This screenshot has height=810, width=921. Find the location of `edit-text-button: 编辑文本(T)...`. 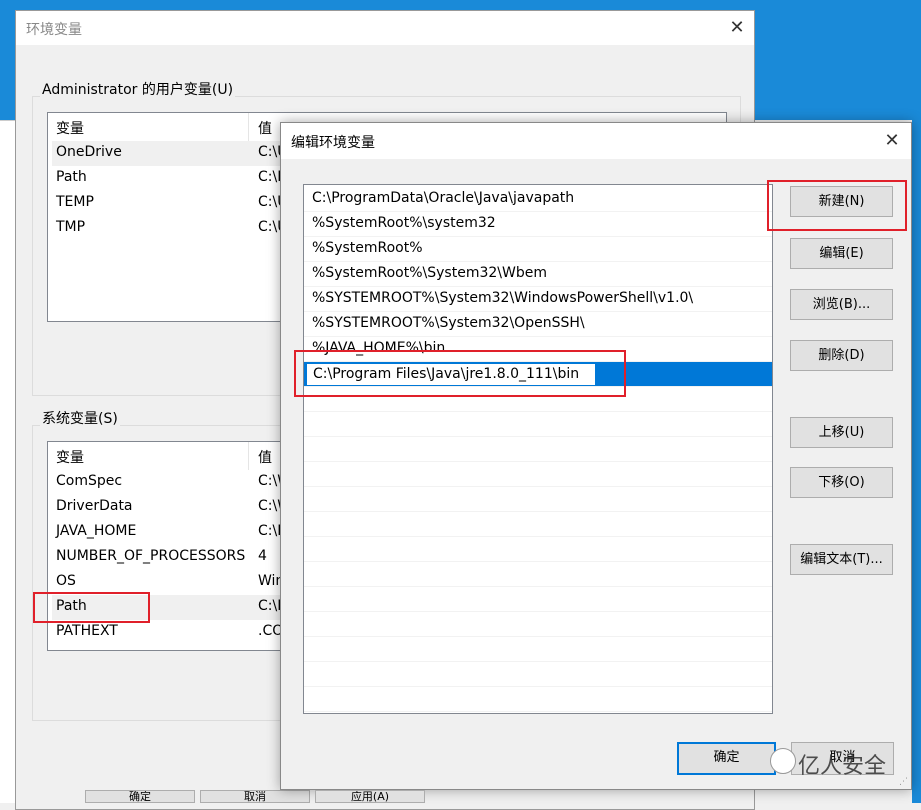

edit-text-button: 编辑文本(T)... is located at coordinates (841, 559).